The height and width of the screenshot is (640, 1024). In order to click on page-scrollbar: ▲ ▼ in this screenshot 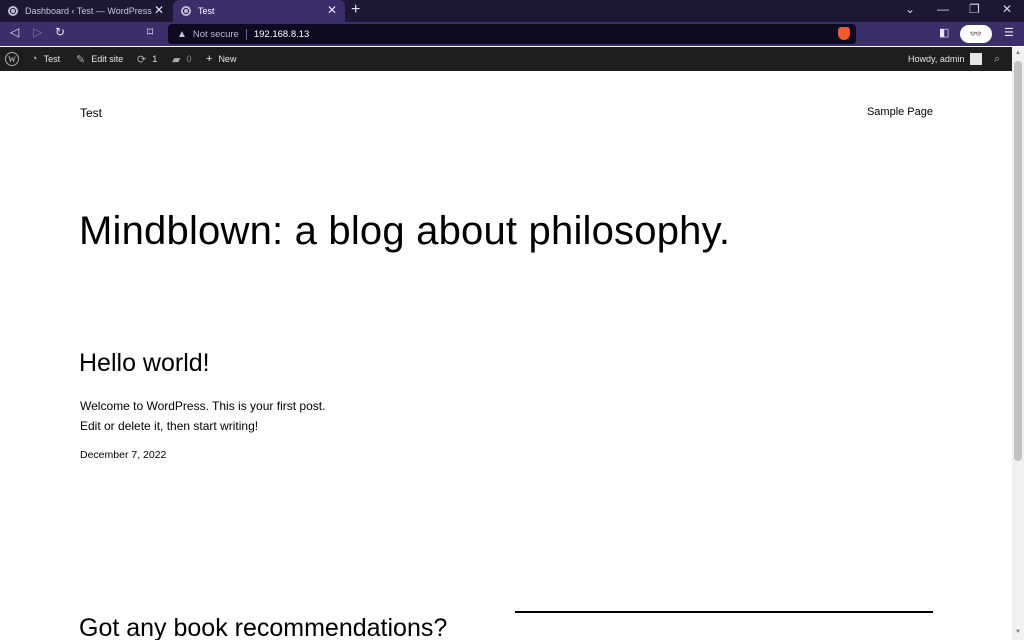, I will do `click(1018, 343)`.